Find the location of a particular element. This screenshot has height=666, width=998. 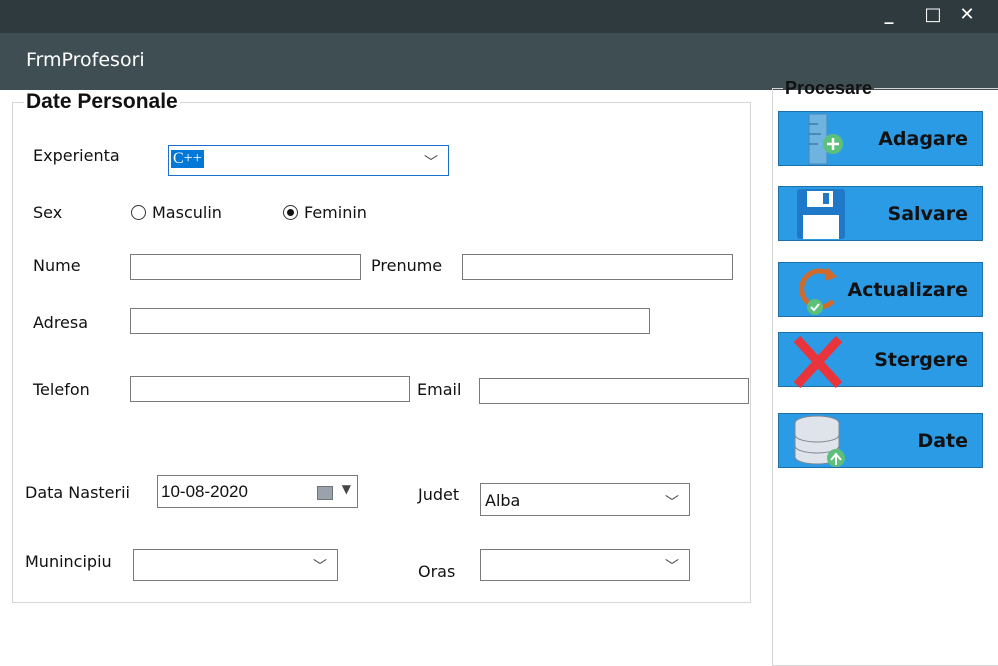

judet-value: Alba is located at coordinates (503, 500).